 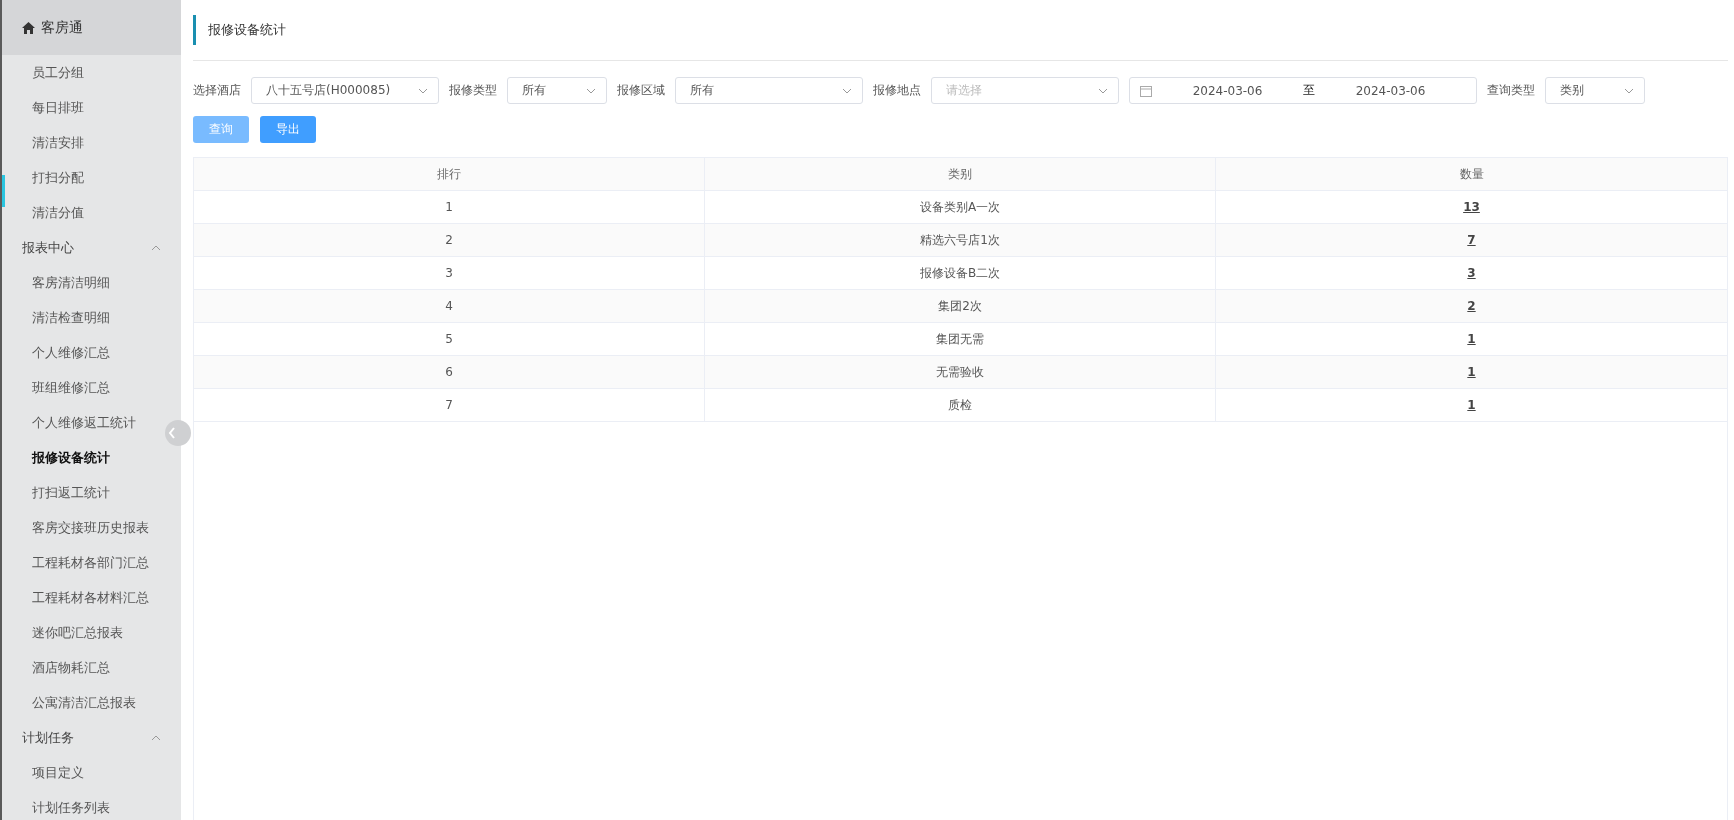 I want to click on menu-group-label: 报表中心, so click(x=48, y=247).